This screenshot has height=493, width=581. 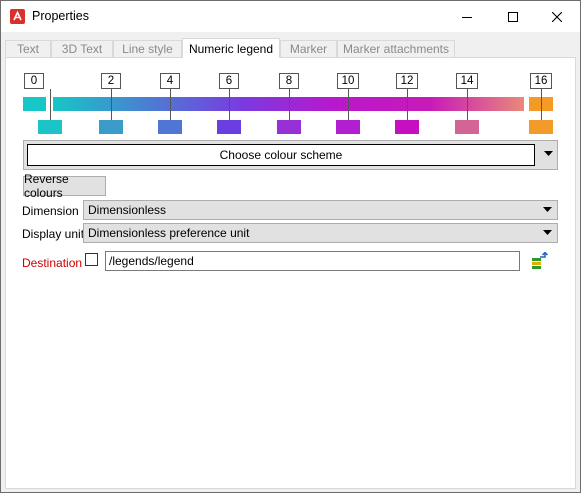 I want to click on close-icon, so click(x=557, y=16).